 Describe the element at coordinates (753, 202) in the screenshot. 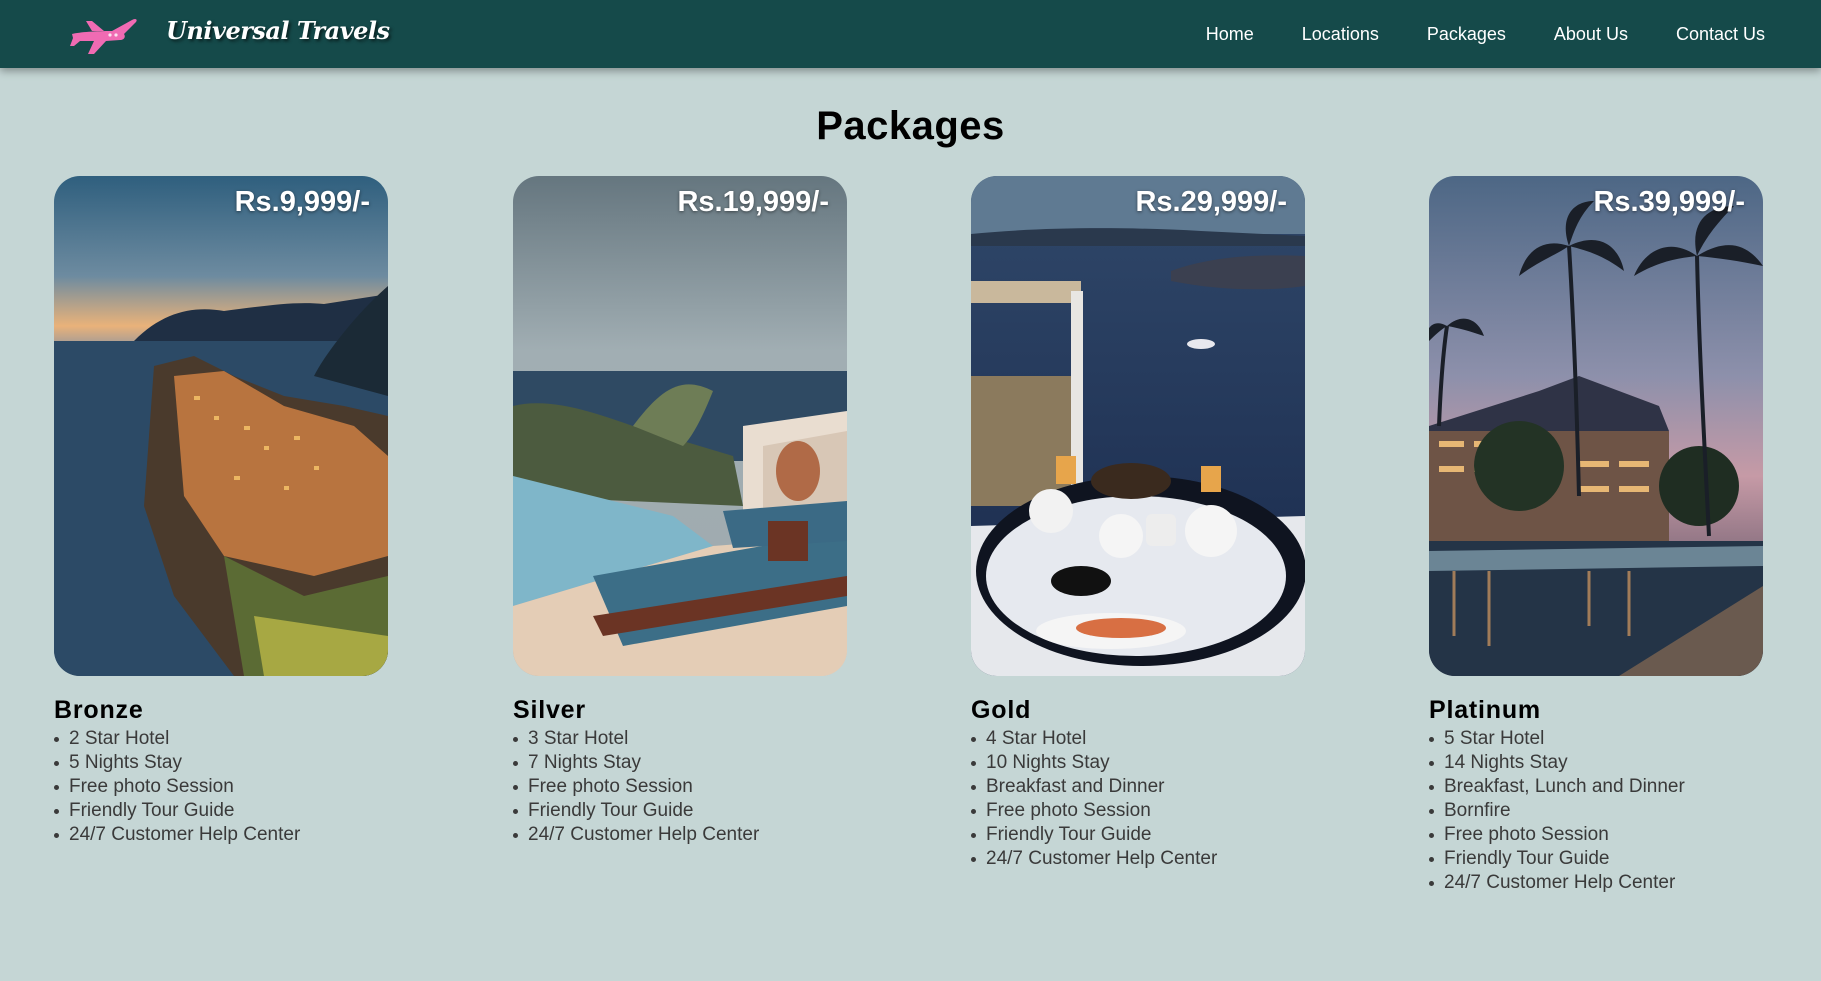

I see `package-price: Rs.19,999/-` at that location.